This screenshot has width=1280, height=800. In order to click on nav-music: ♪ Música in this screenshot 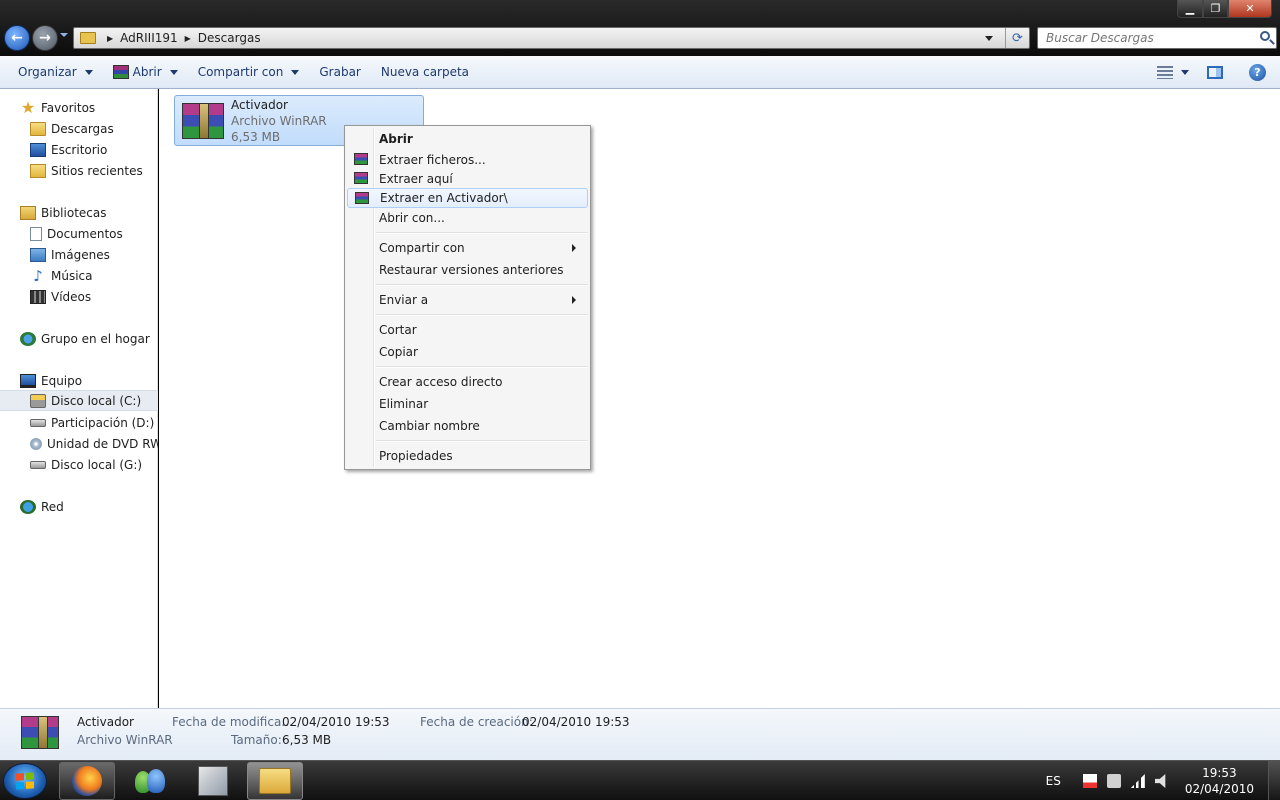, I will do `click(79, 275)`.